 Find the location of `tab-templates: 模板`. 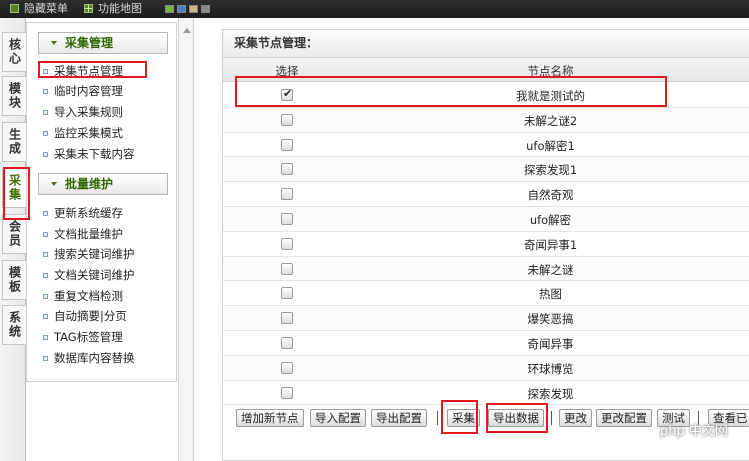

tab-templates: 模板 is located at coordinates (14, 280).